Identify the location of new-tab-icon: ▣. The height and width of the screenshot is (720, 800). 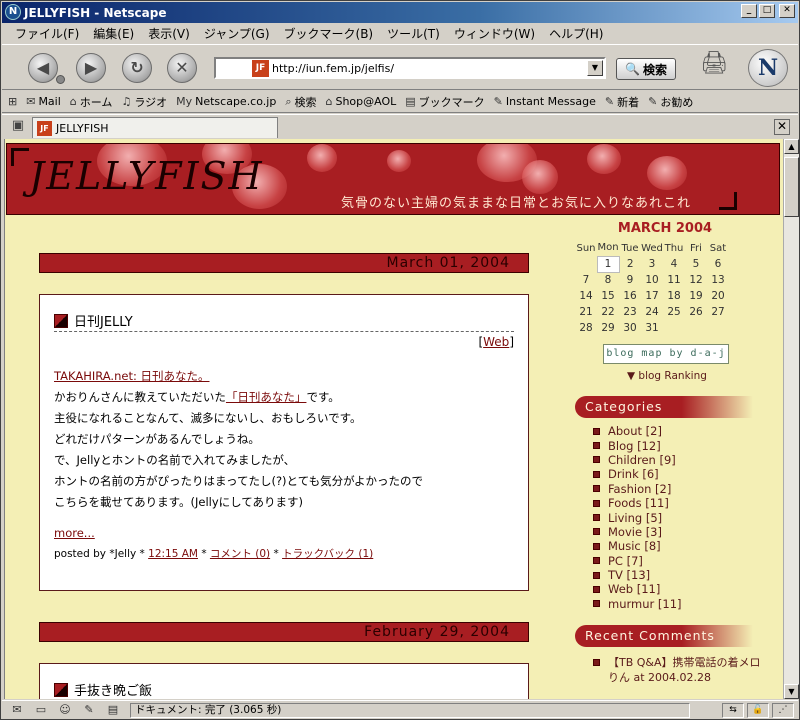
(18, 125).